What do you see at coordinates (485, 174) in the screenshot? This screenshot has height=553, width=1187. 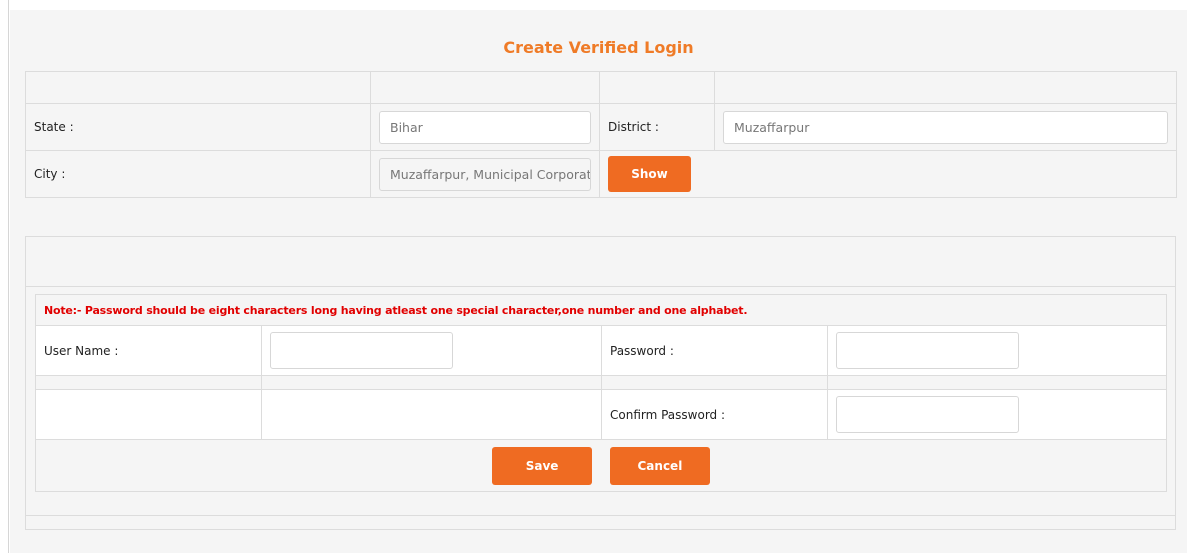 I see `city-select: Muzaffarpur, Municipal Corporation` at bounding box center [485, 174].